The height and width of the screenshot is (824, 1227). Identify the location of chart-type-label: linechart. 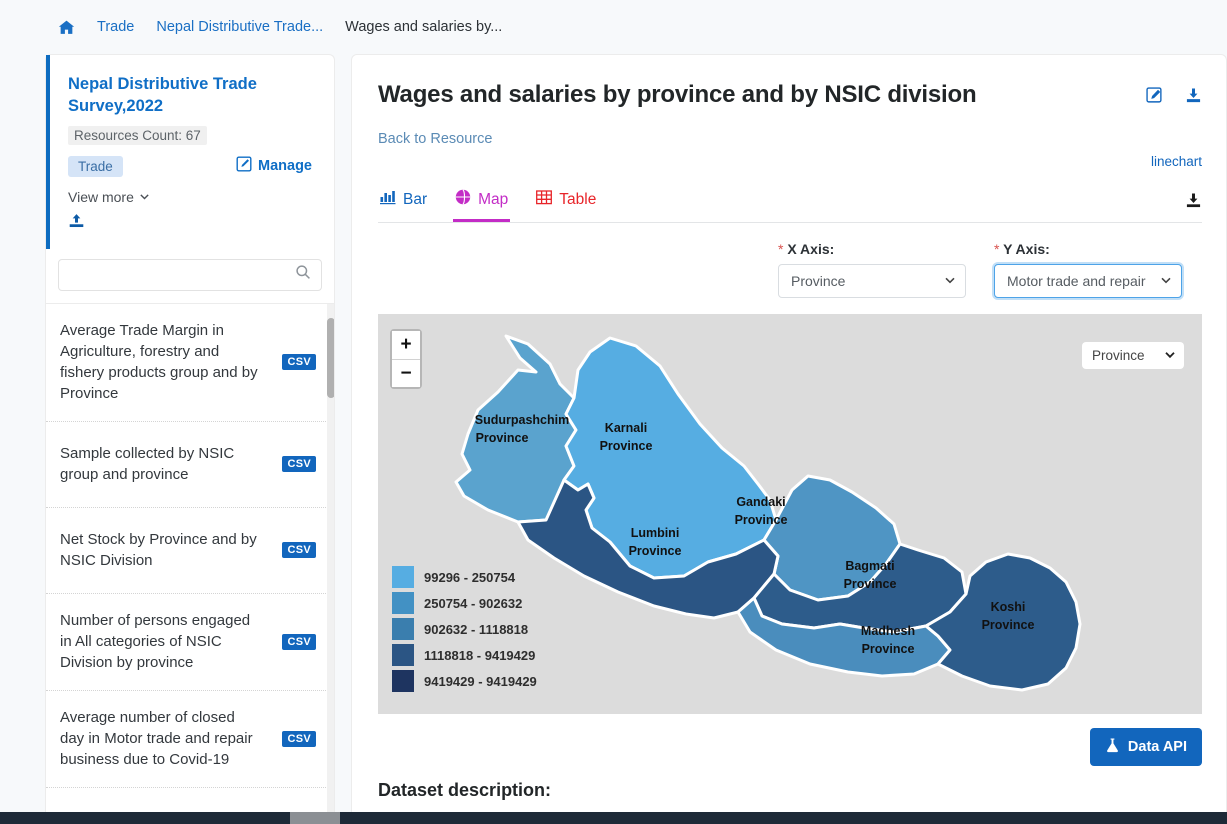
(790, 161).